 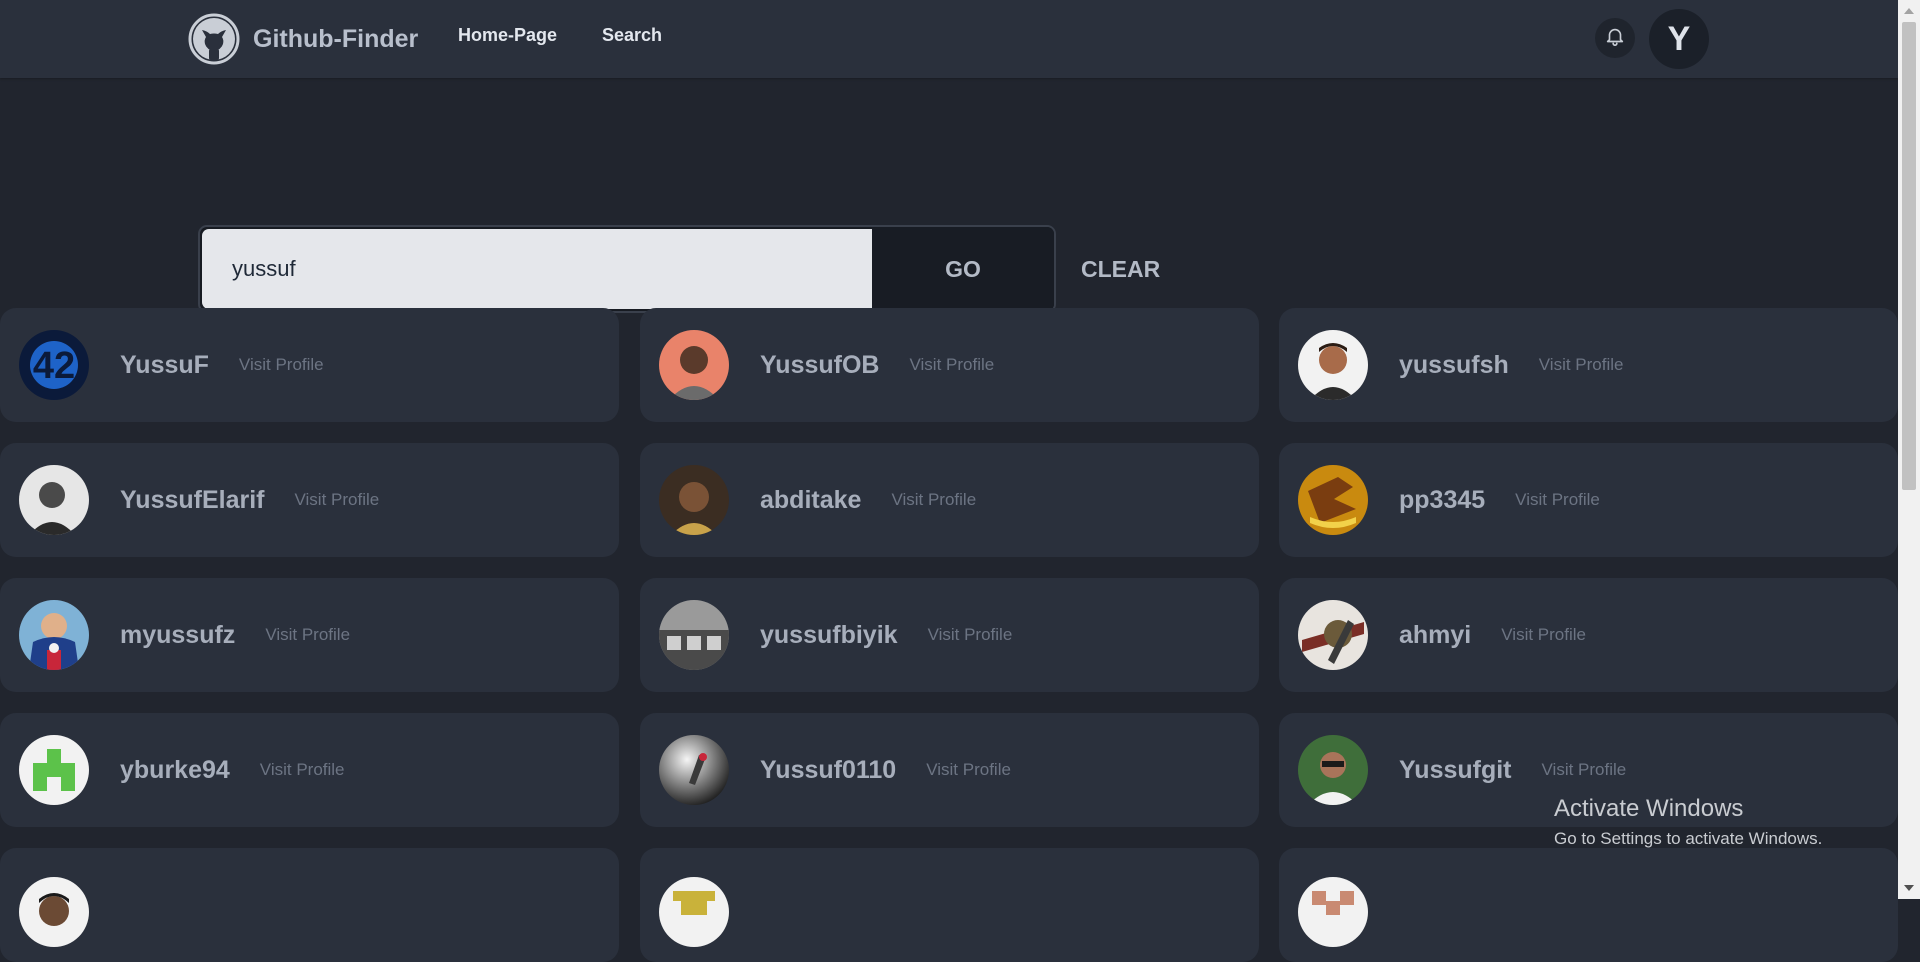 I want to click on username: YussufElarif, so click(x=192, y=499).